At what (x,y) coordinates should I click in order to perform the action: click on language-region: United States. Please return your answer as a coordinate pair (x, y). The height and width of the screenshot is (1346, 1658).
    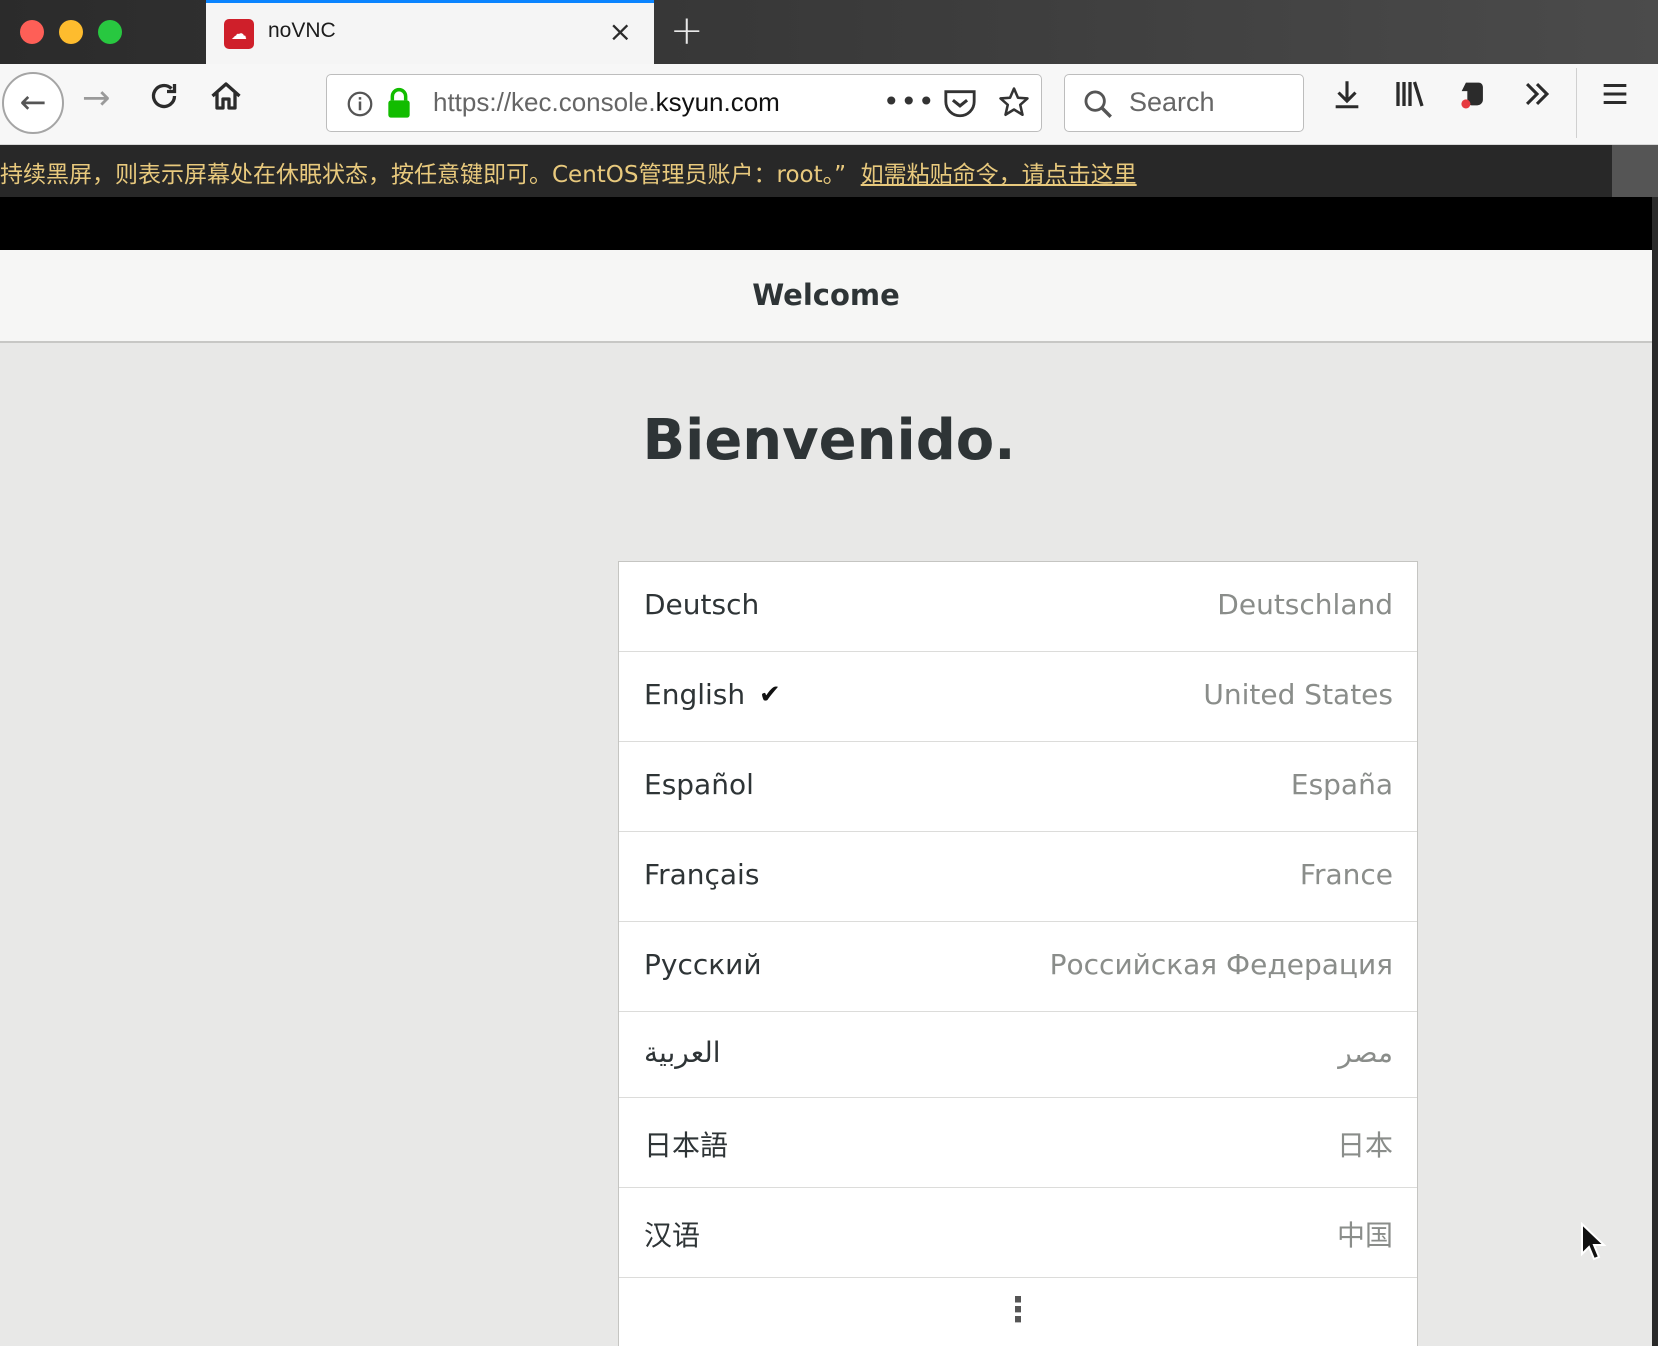
    Looking at the image, I should click on (1298, 694).